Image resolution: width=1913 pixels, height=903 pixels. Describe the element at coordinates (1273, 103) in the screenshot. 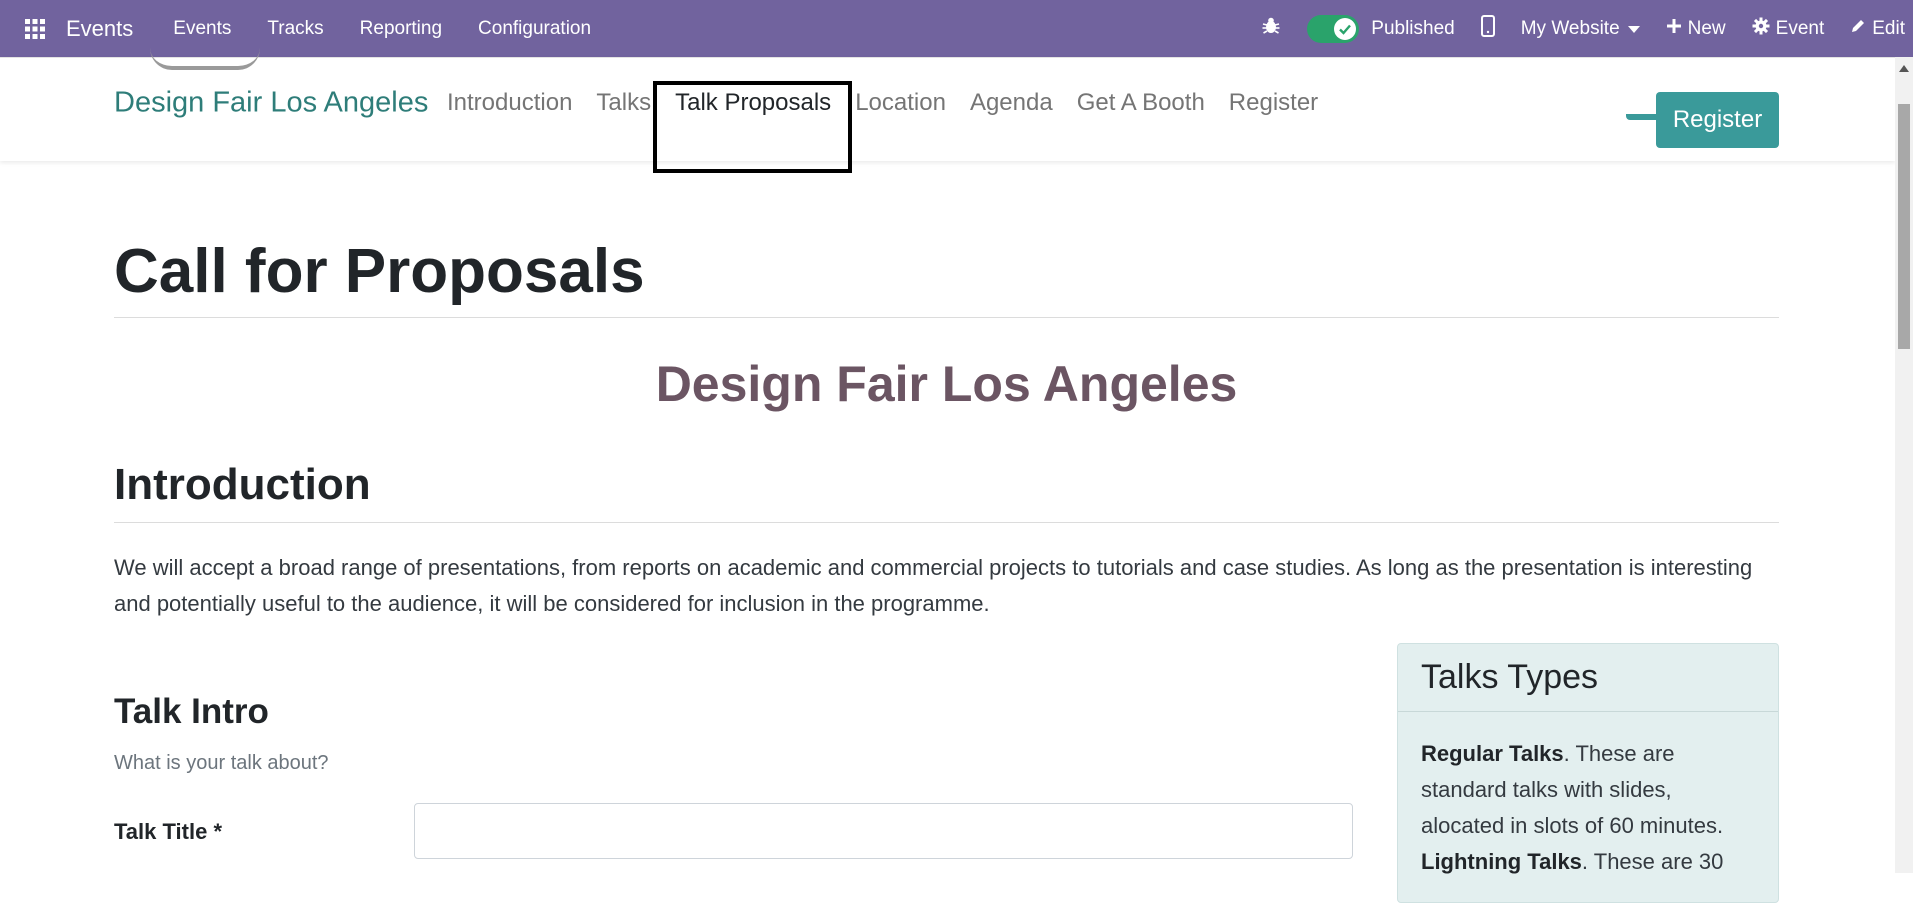

I see `nav-register: Register` at that location.